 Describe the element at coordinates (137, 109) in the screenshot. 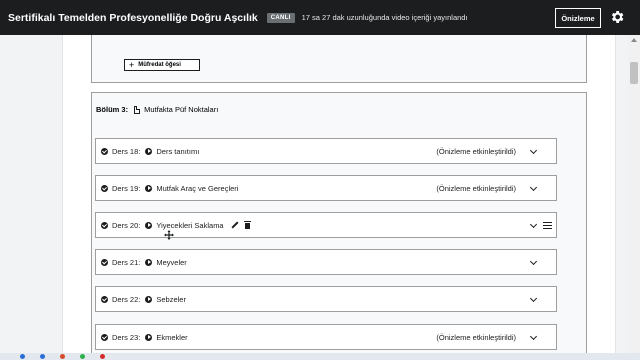

I see `file-icon` at that location.